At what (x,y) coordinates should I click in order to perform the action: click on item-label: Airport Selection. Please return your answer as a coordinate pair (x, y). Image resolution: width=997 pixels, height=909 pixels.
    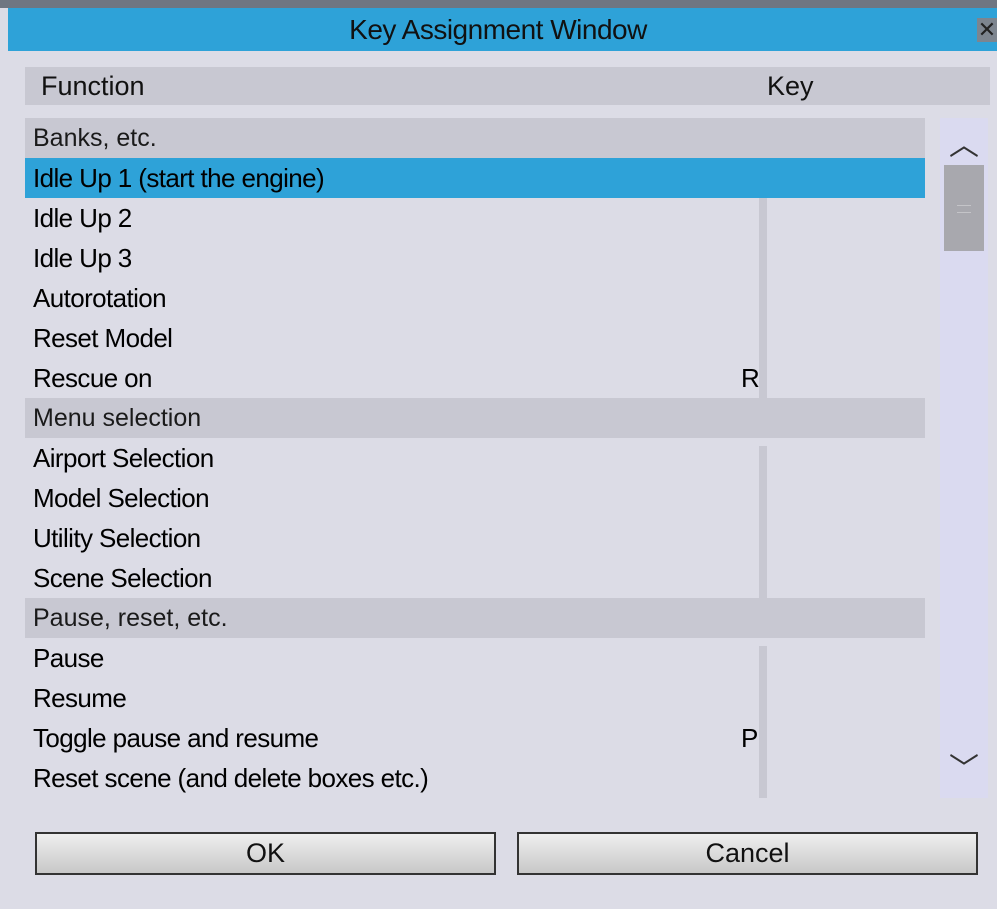
    Looking at the image, I should click on (123, 458).